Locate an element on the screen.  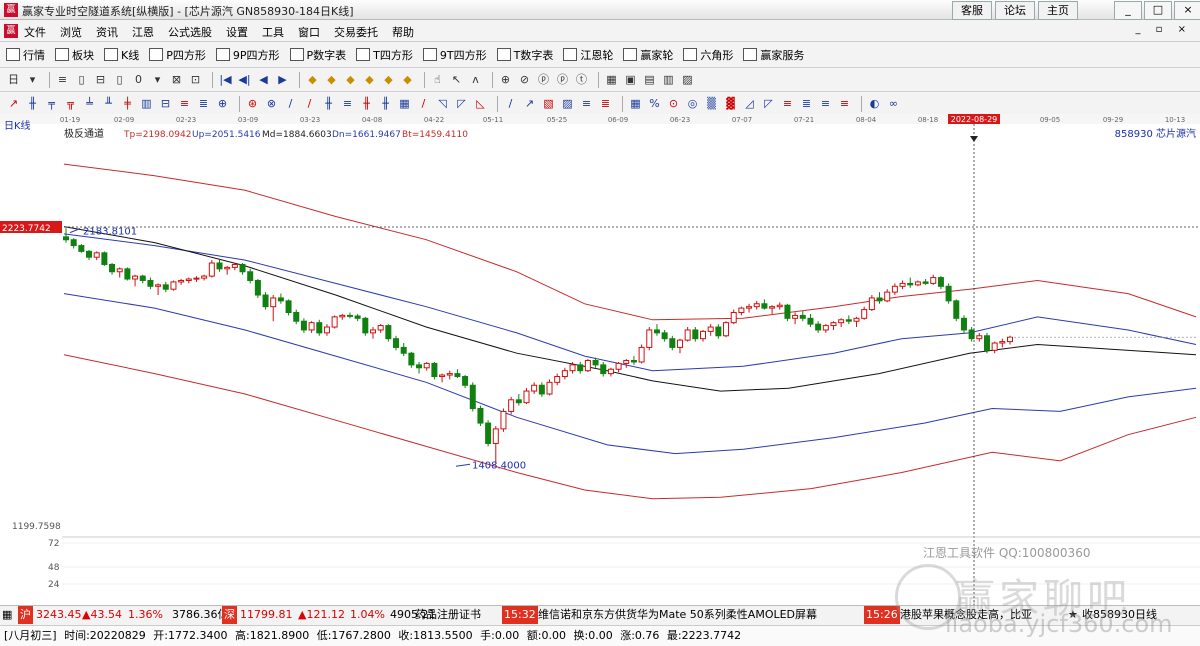
news-text-2: 维信诺和京东方供货华为Mate 50系列柔性AMOLED屏幕 is located at coordinates (677, 615).